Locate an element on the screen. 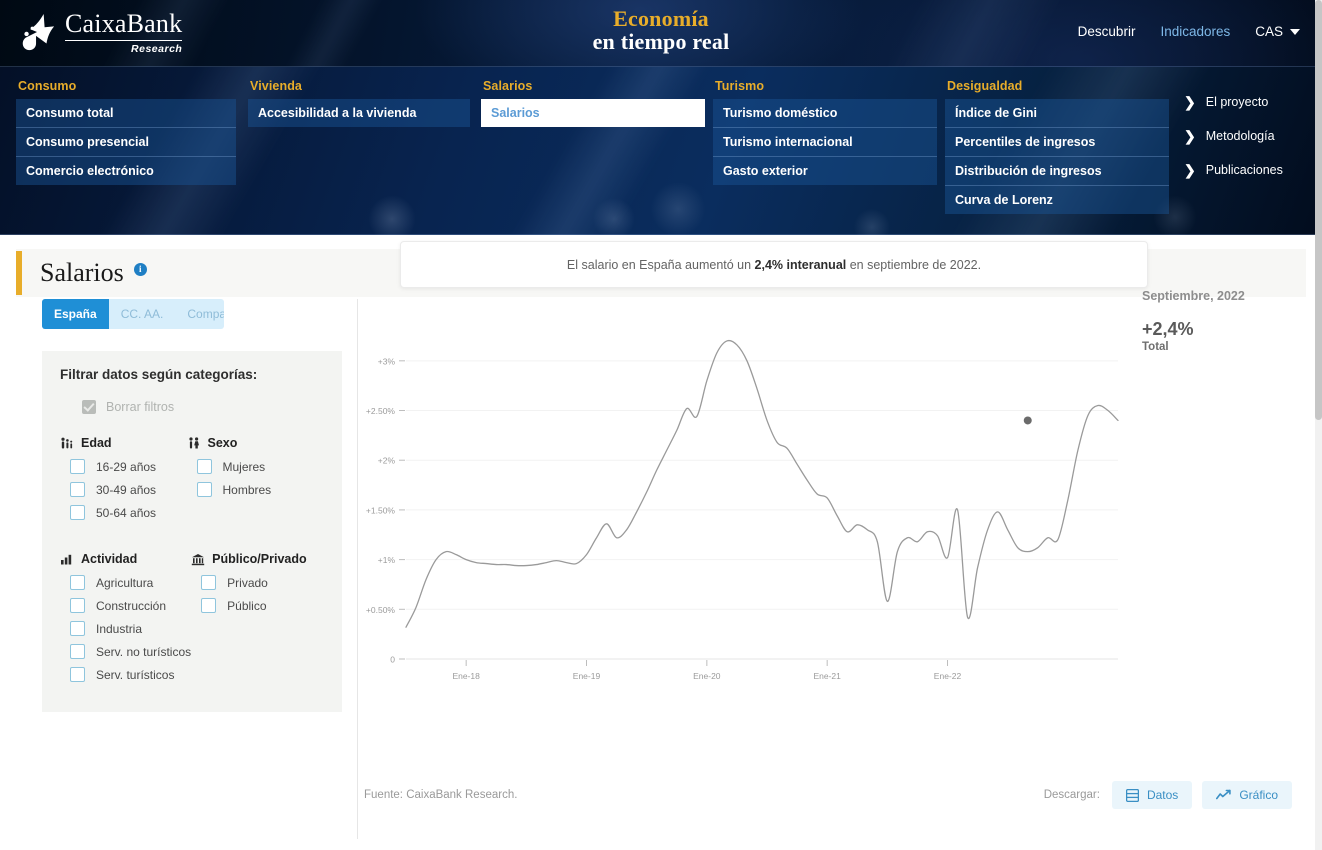  page-scrollbar-track is located at coordinates (1318, 425).